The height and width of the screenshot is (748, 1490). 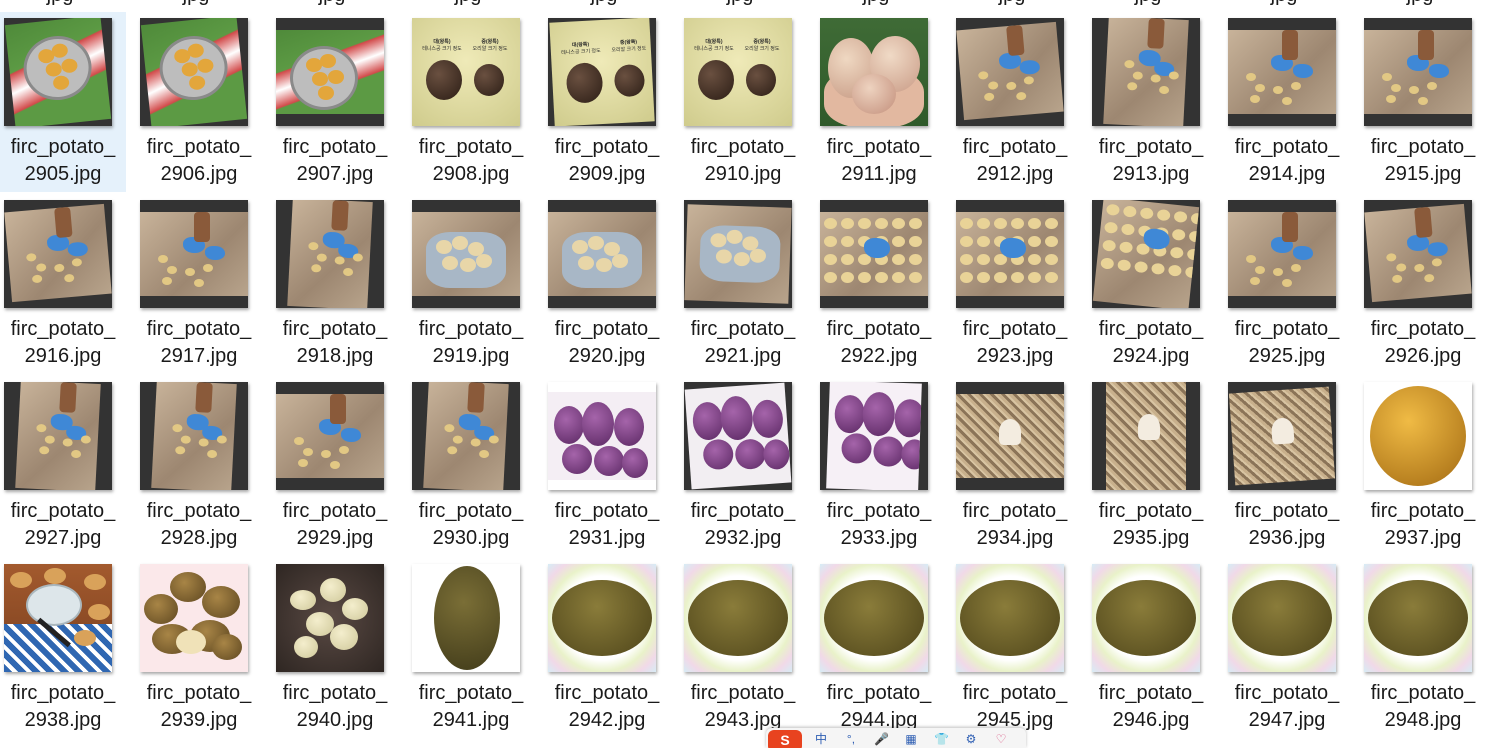 What do you see at coordinates (1015, 707) in the screenshot?
I see `file-name-label: firc_potato_ 2945.jpg` at bounding box center [1015, 707].